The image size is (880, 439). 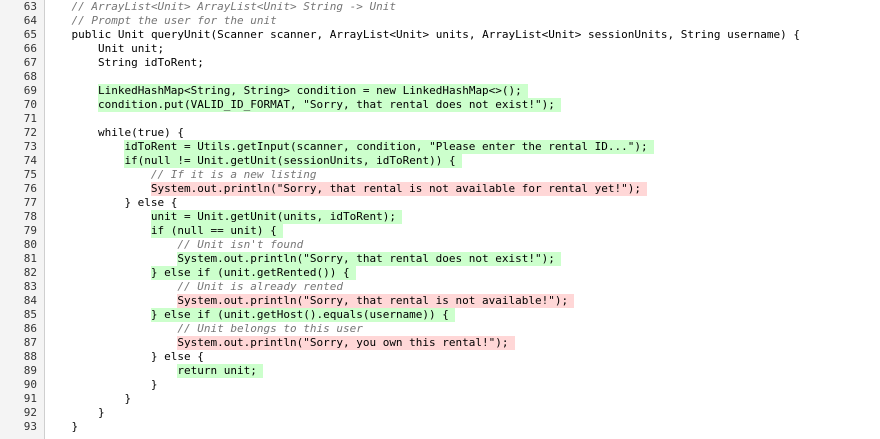 What do you see at coordinates (30, 6) in the screenshot?
I see `line-number: 63` at bounding box center [30, 6].